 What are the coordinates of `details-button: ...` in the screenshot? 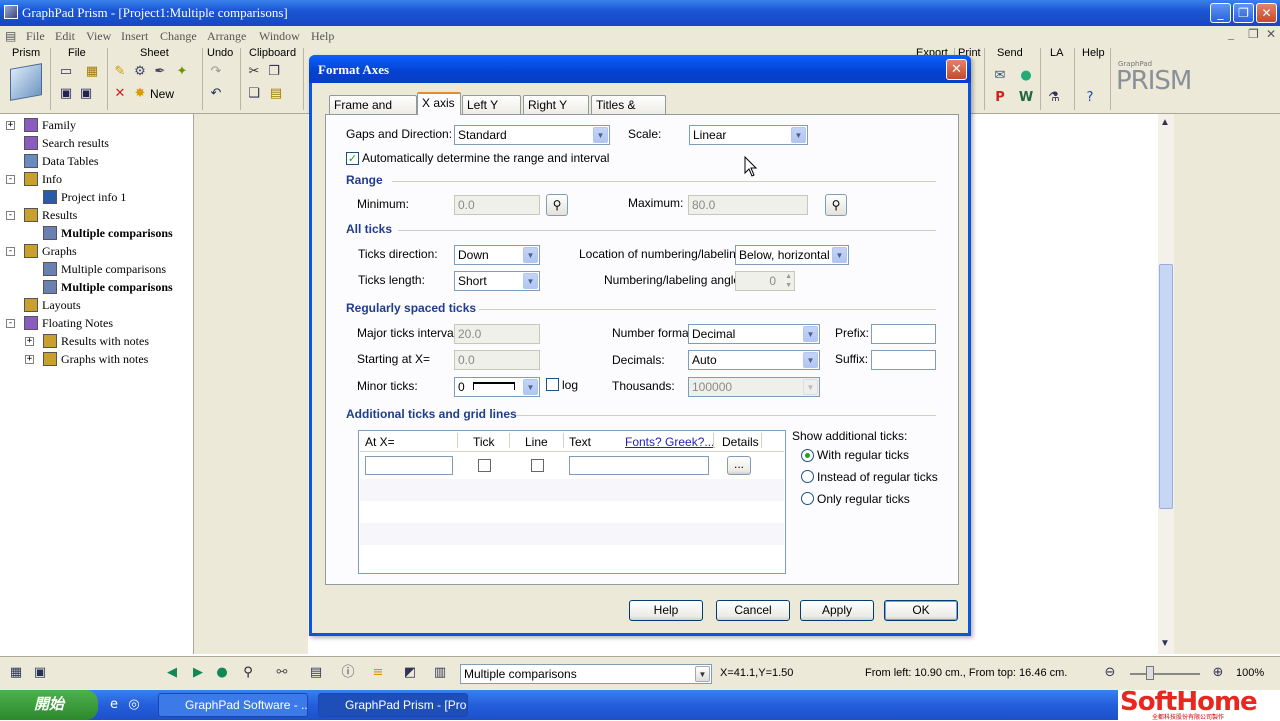 It's located at (739, 465).